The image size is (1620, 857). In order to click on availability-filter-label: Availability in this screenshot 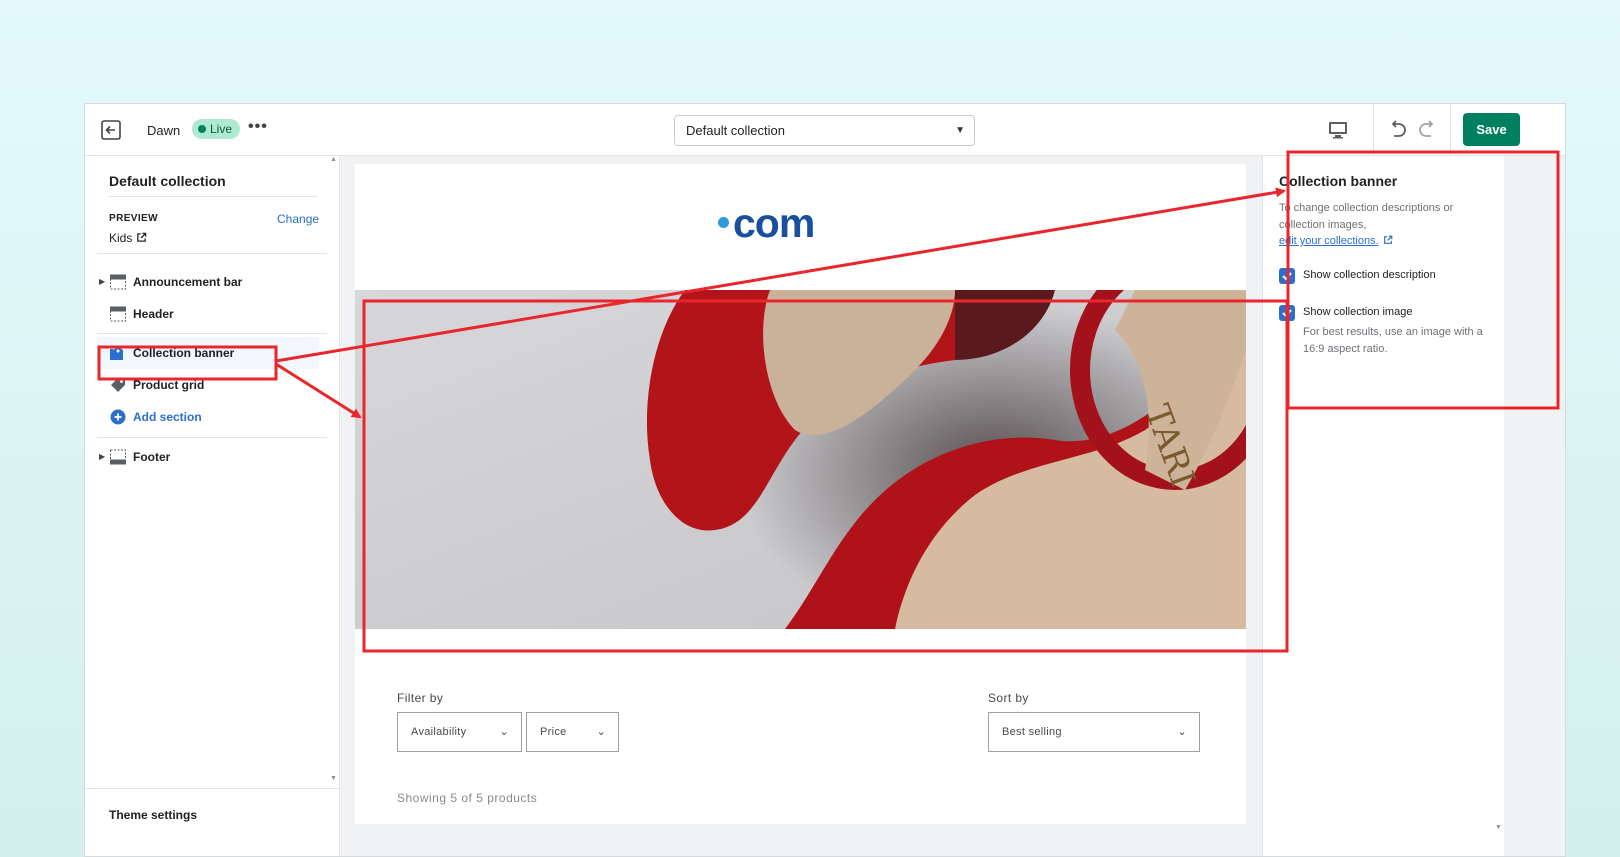, I will do `click(439, 732)`.